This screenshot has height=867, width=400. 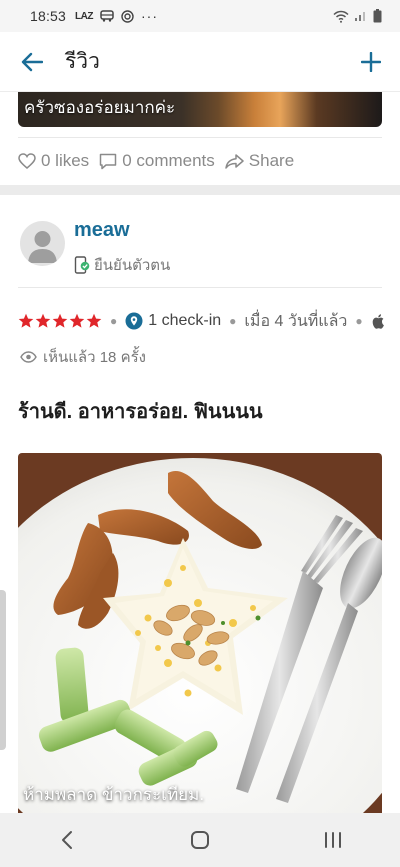 What do you see at coordinates (42, 247) in the screenshot?
I see `user-silhouette-icon` at bounding box center [42, 247].